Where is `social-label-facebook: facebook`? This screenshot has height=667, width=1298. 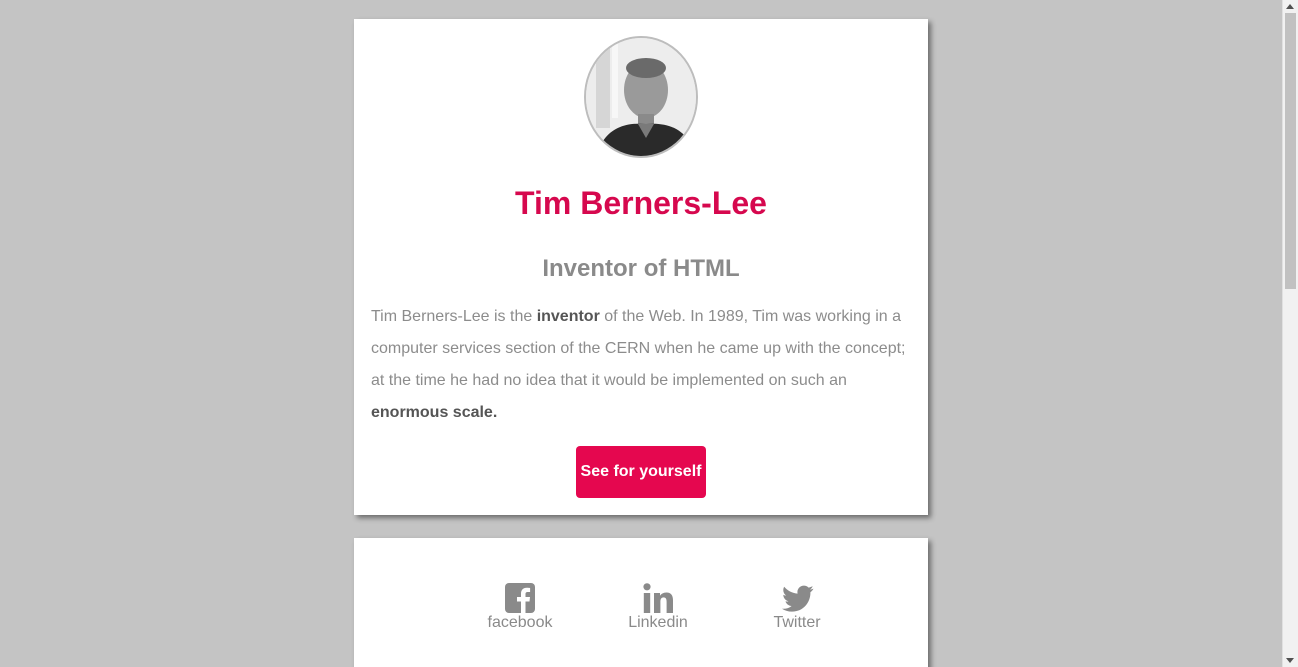 social-label-facebook: facebook is located at coordinates (520, 622).